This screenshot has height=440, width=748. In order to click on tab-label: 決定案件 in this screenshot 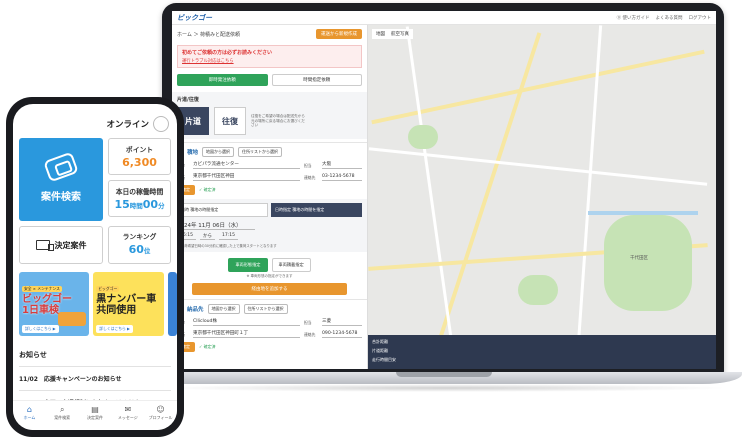, I will do `click(94, 417)`.